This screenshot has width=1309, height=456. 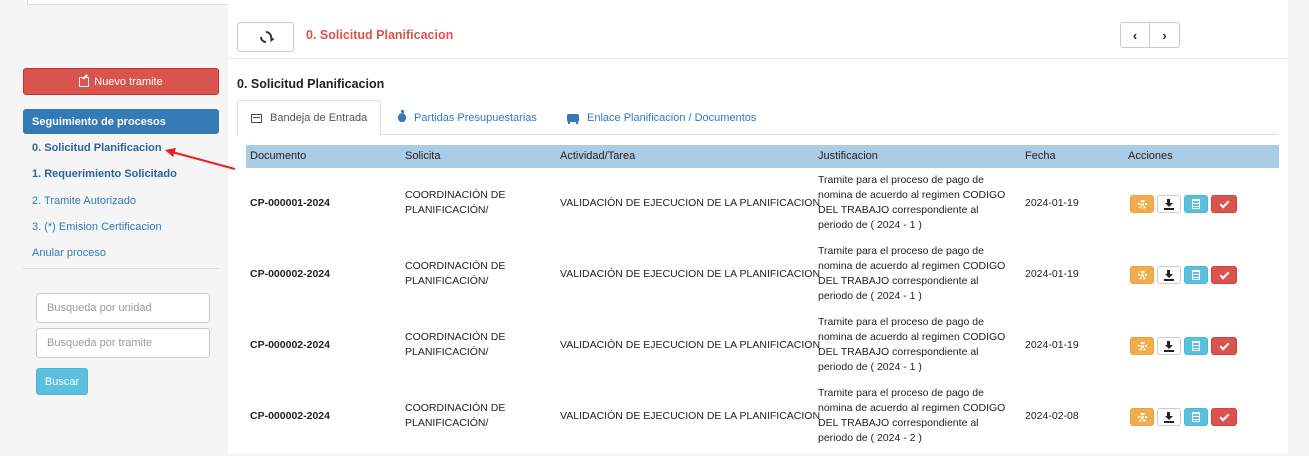 I want to click on column-header-documento: Documento, so click(x=278, y=156).